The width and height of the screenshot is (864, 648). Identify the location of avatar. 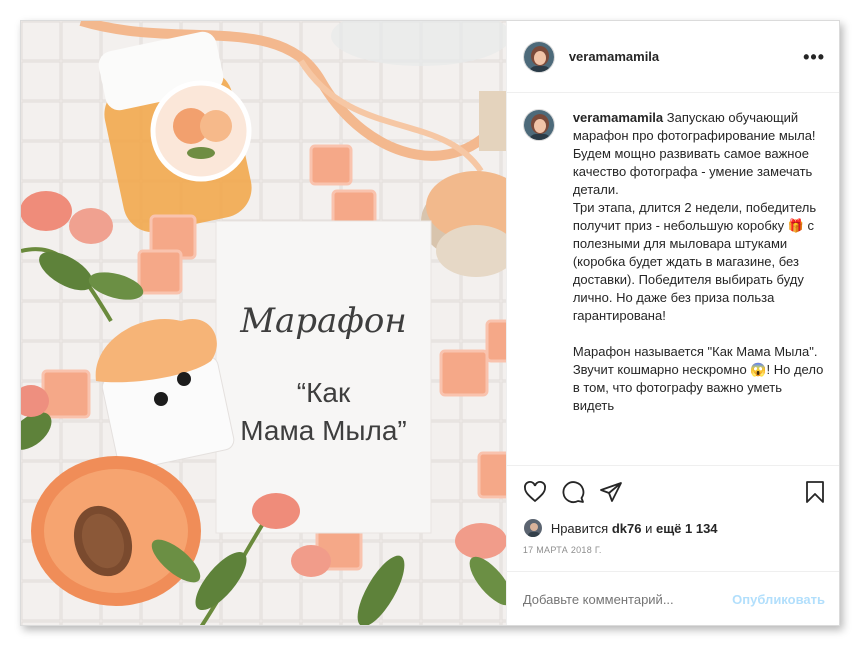
(538, 56).